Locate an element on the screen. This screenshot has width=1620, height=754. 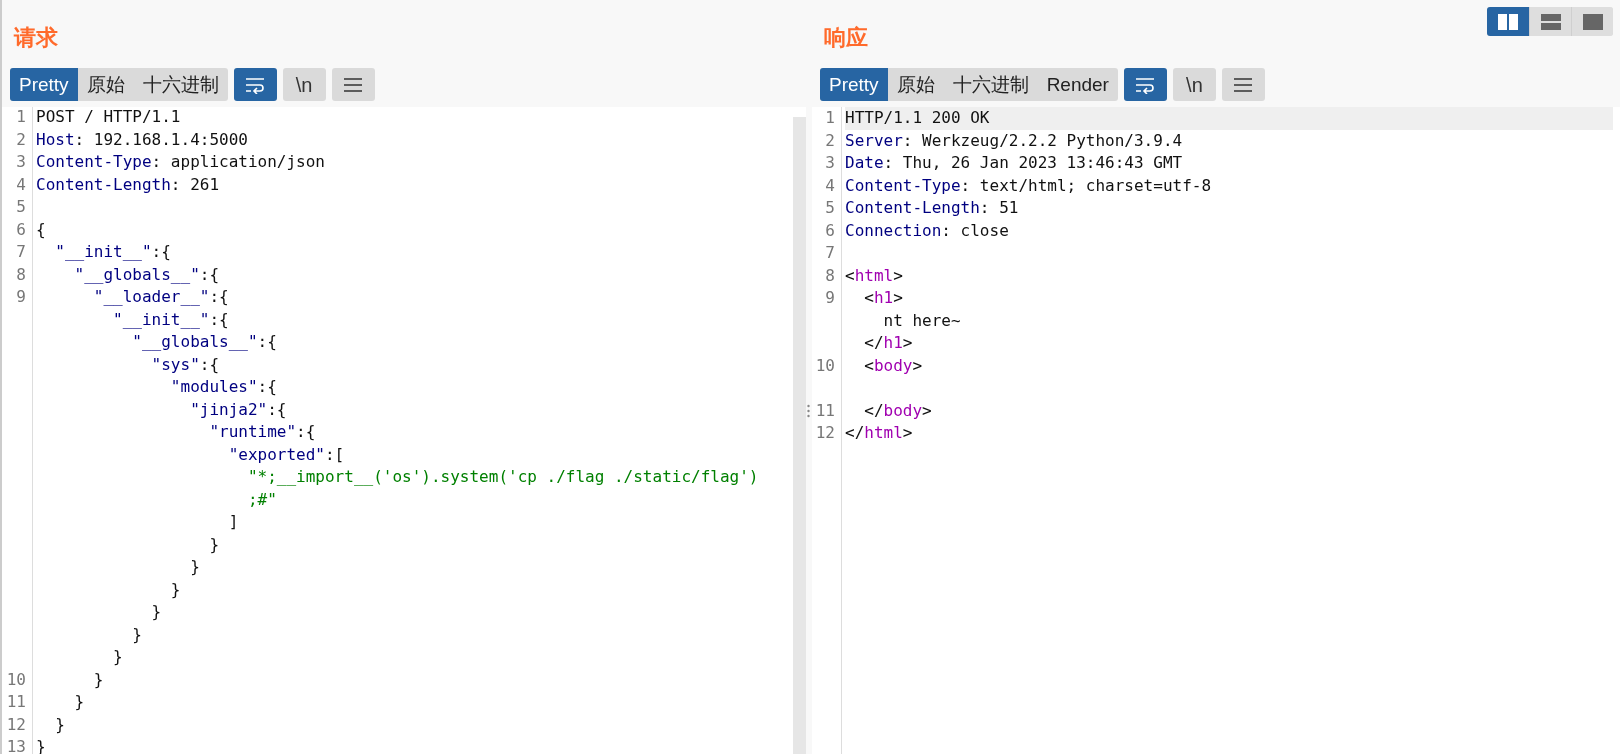
code-line: </h1> is located at coordinates (888, 343).